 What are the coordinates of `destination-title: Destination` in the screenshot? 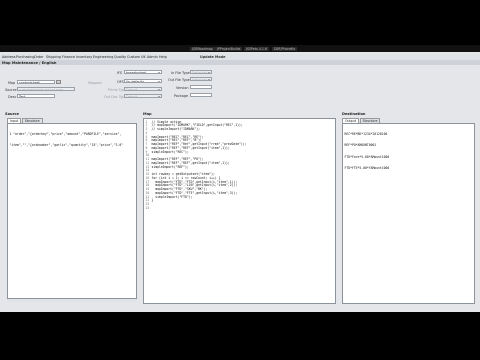 It's located at (354, 114).